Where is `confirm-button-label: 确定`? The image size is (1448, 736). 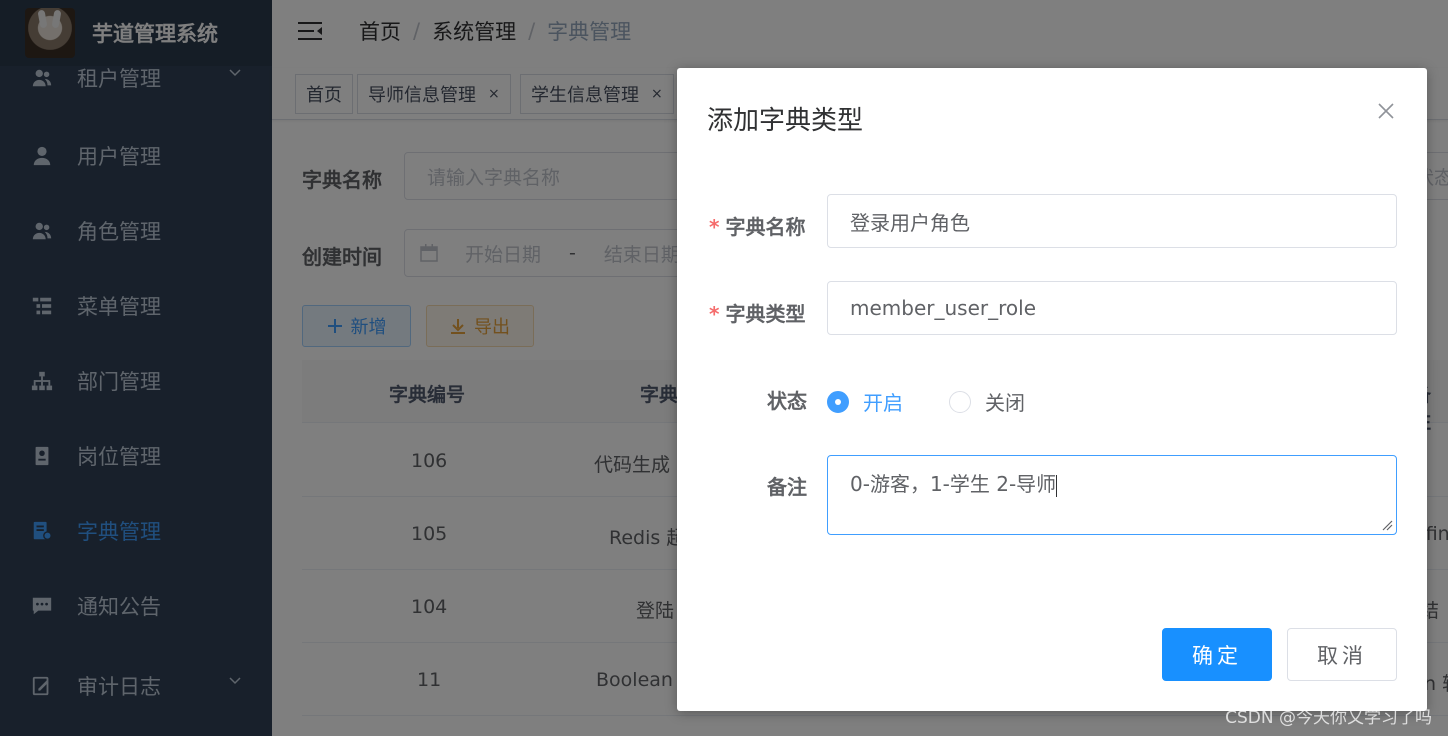
confirm-button-label: 确定 is located at coordinates (1217, 655).